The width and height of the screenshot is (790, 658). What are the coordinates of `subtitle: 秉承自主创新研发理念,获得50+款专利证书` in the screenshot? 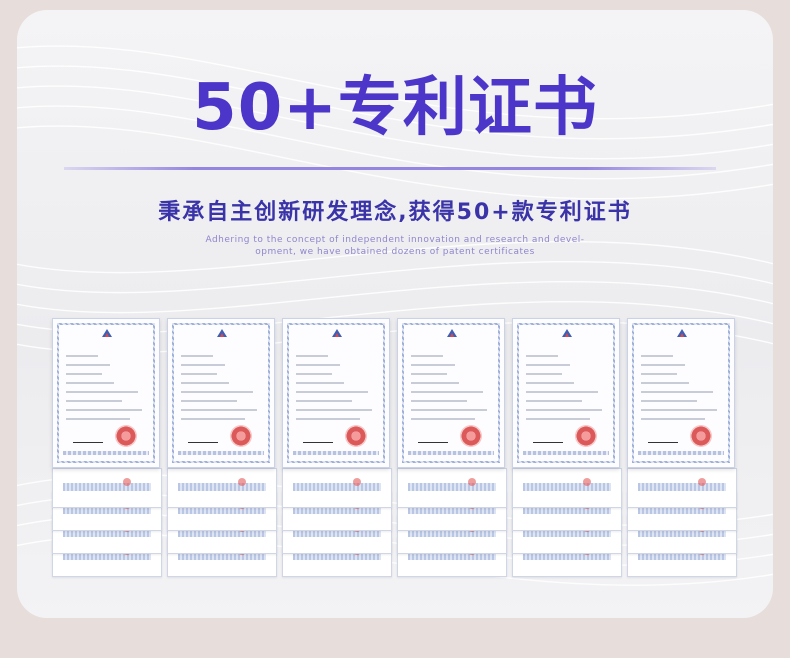 It's located at (395, 212).